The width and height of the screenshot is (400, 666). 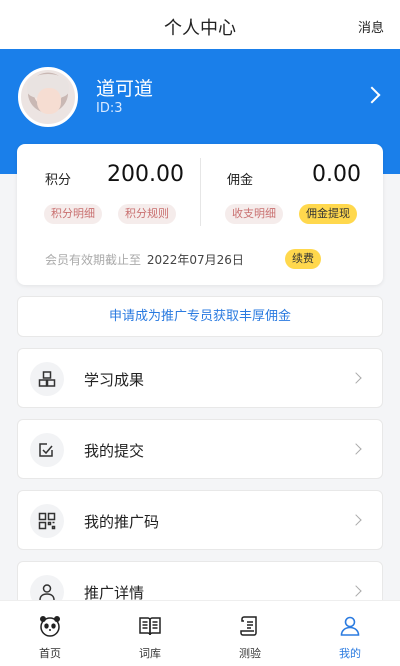 I want to click on menu-item-label: 学习成果, so click(x=114, y=380).